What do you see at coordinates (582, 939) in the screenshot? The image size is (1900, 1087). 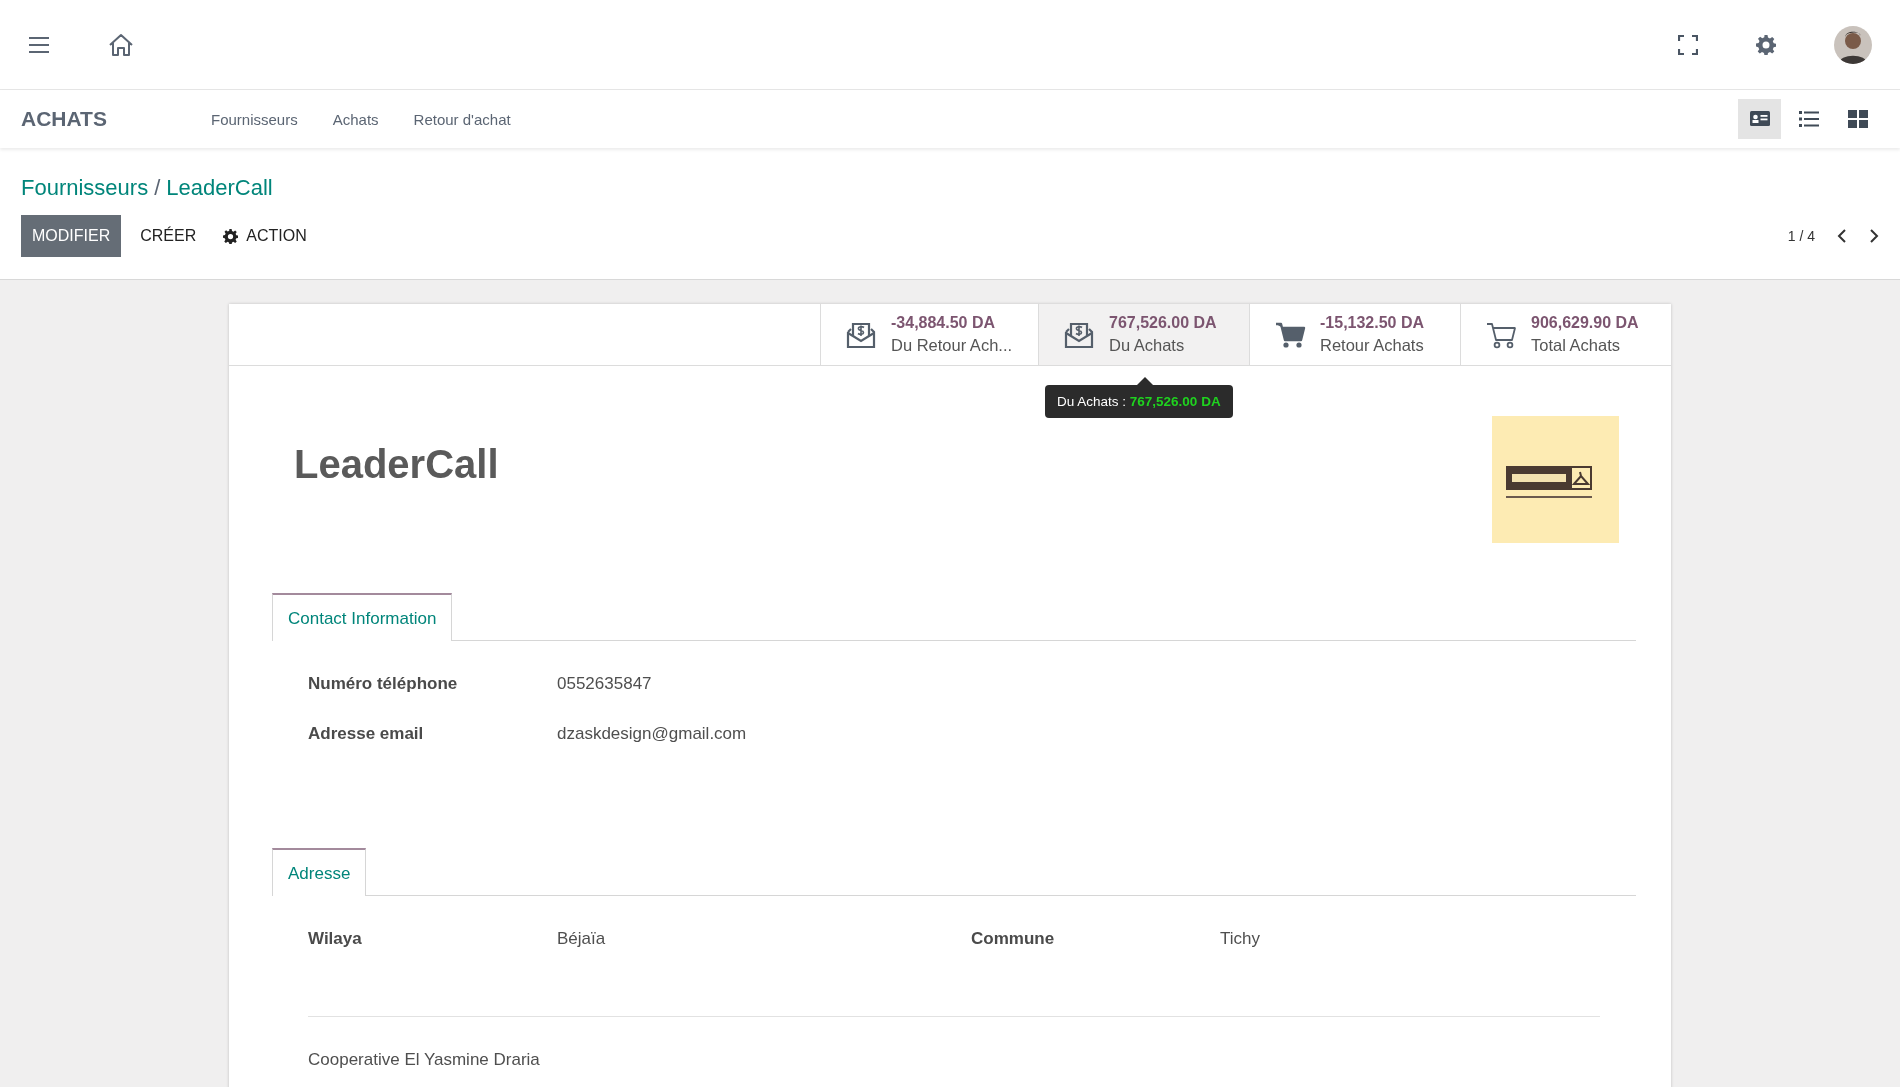 I see `field-value: Béjaïa` at bounding box center [582, 939].